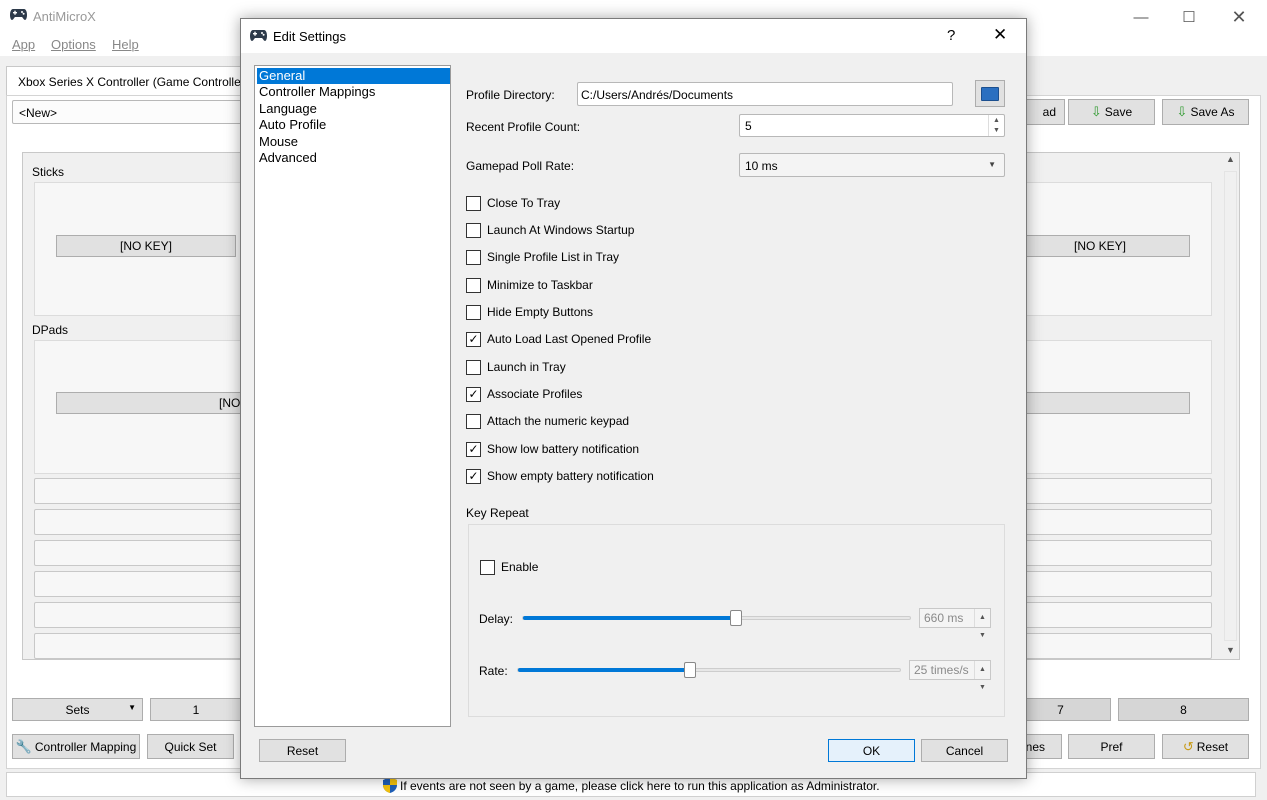 This screenshot has height=800, width=1267. I want to click on spin-up-icon: ▲, so click(996, 120).